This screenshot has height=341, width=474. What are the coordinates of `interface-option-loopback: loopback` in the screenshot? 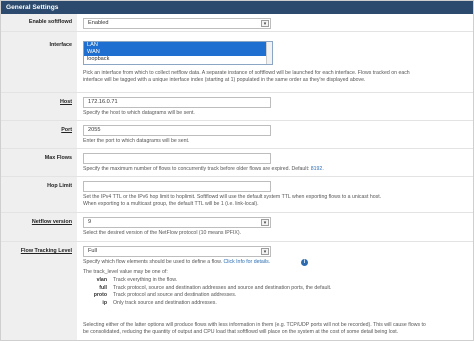 It's located at (178, 59).